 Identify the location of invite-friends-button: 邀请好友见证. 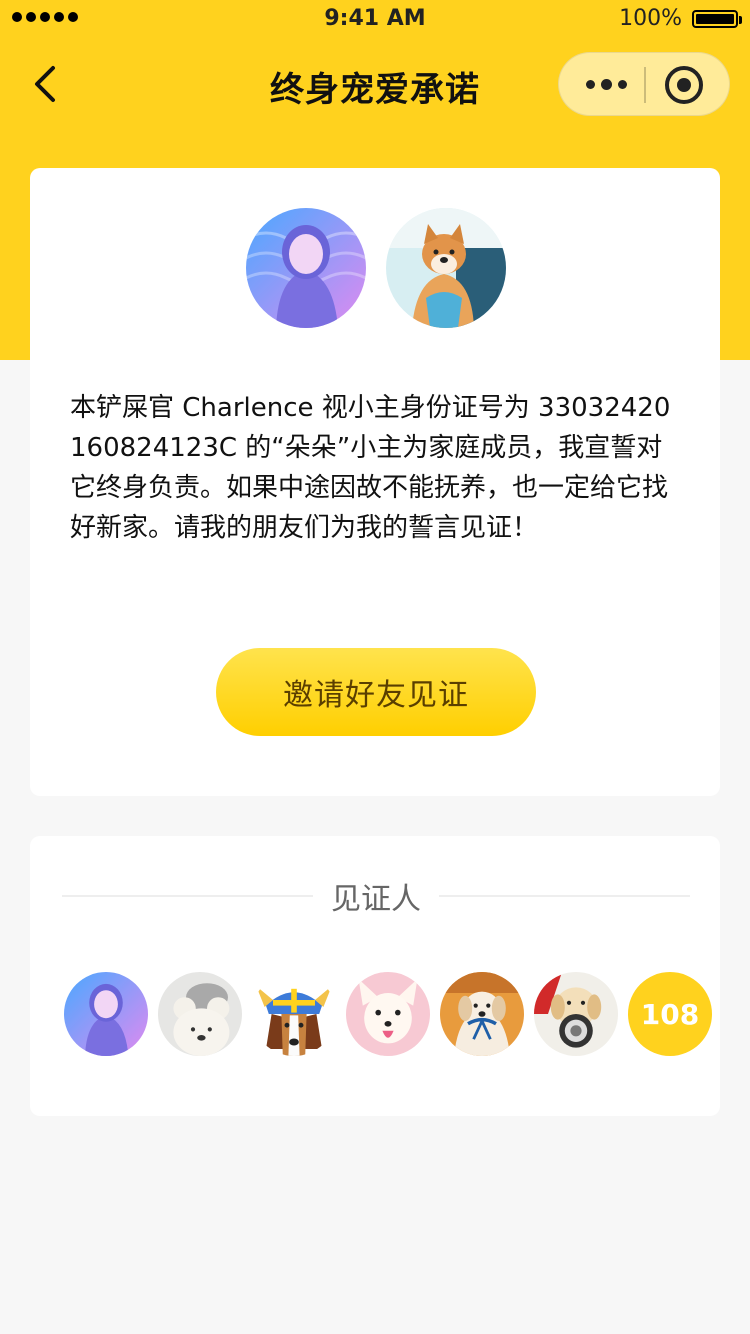
(376, 692).